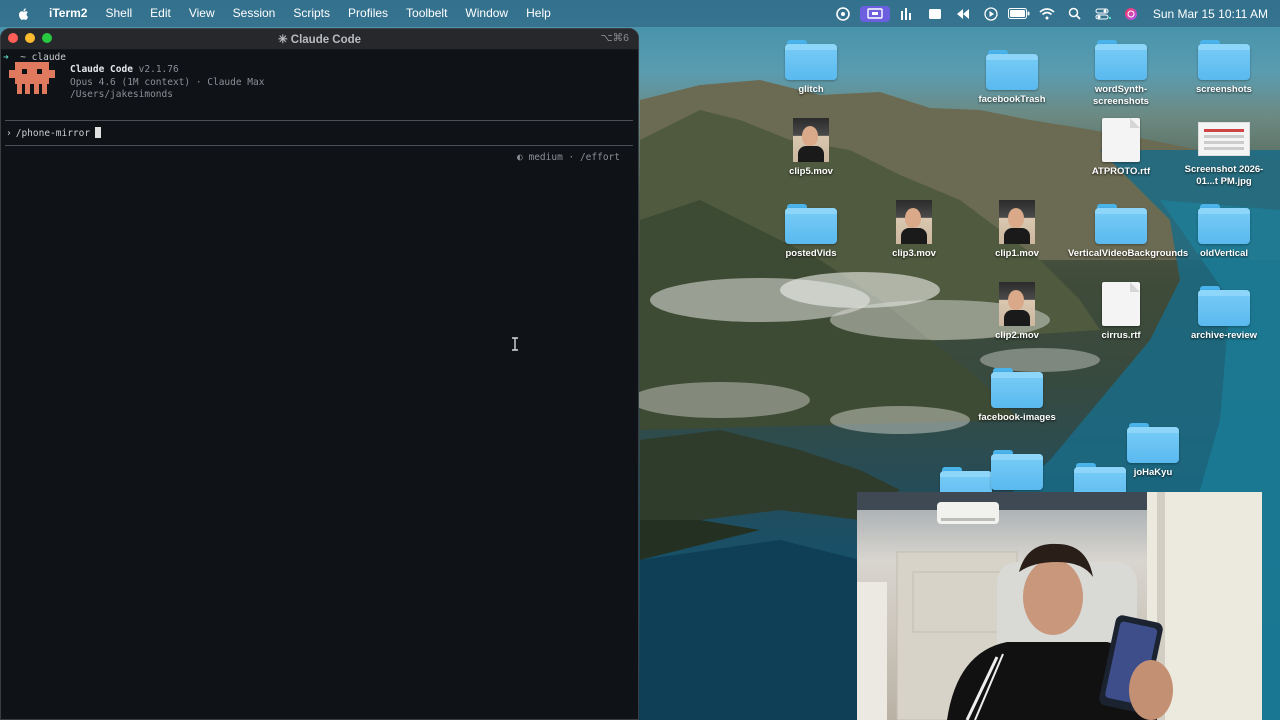 This screenshot has height=720, width=1280. I want to click on menu-window: Window, so click(486, 13).